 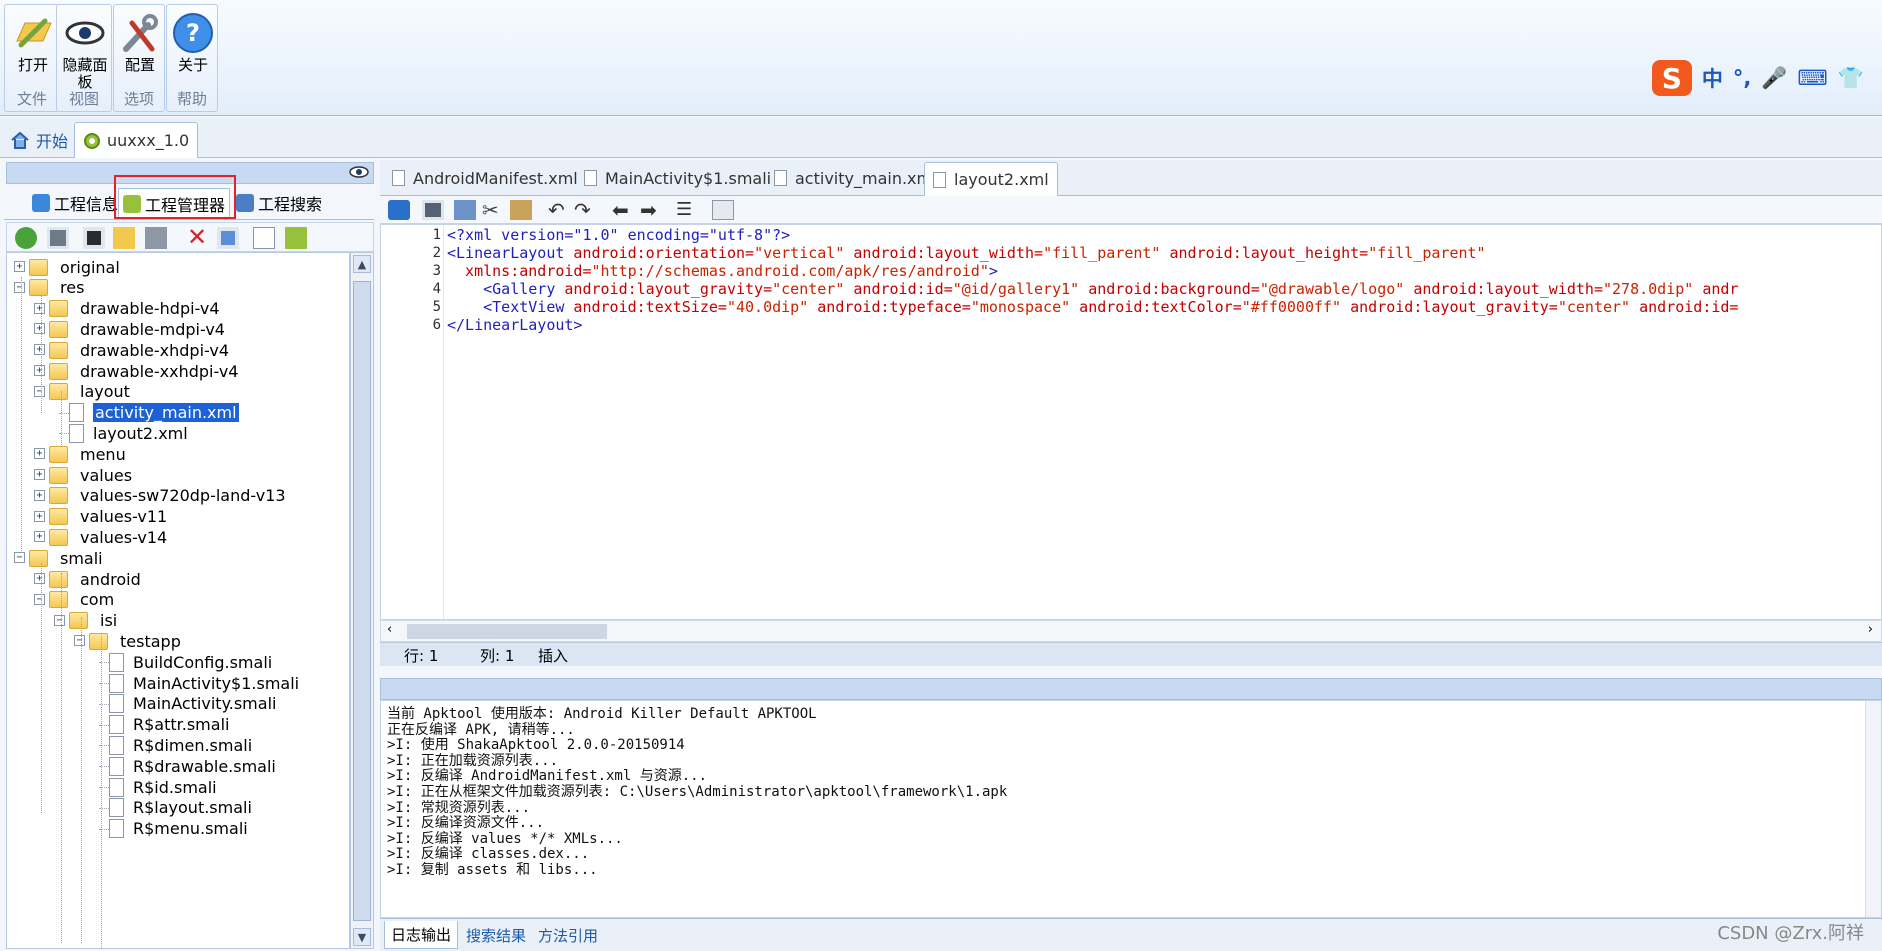 What do you see at coordinates (75, 203) in the screenshot?
I see `tab-project-info: 工程信息` at bounding box center [75, 203].